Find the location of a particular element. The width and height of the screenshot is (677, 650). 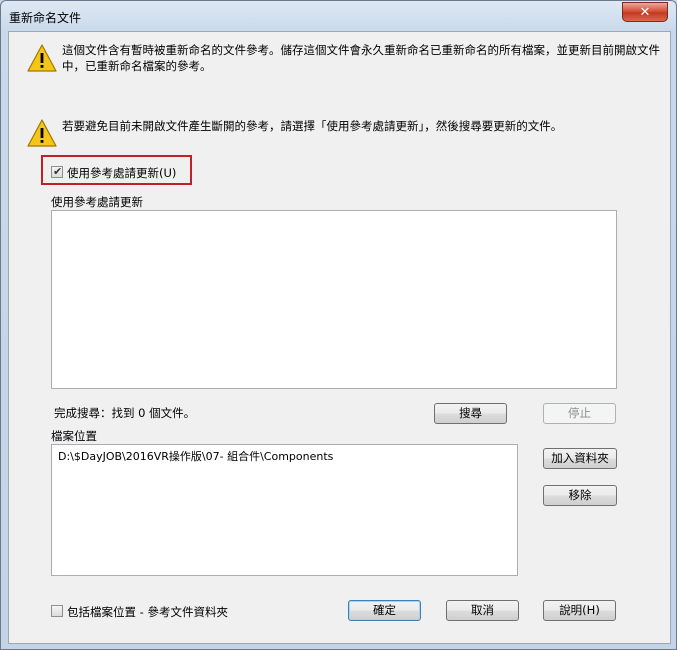

use-reference-checkbox-label: 使用參考處請更新(U) is located at coordinates (121, 173).